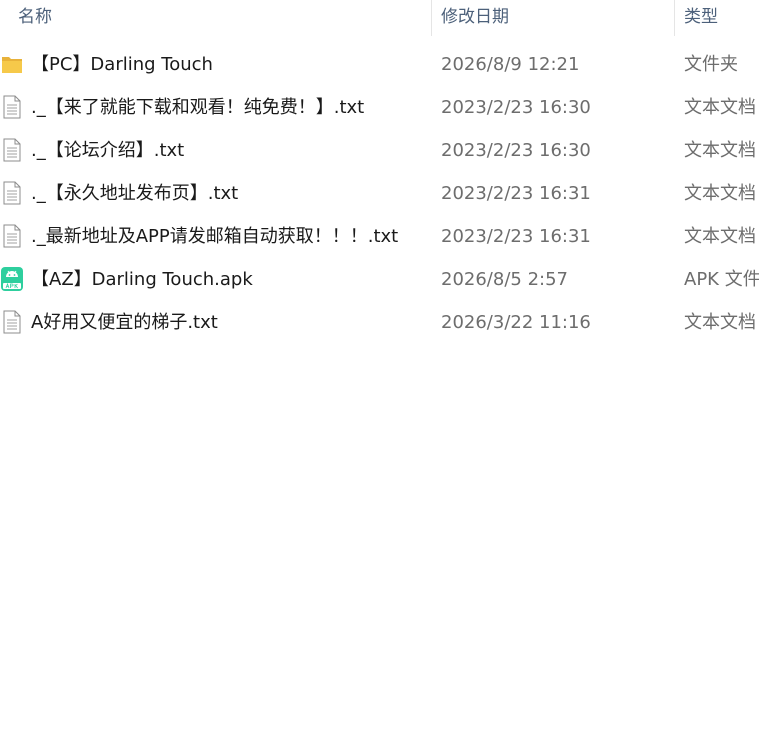 The height and width of the screenshot is (747, 759). Describe the element at coordinates (12, 279) in the screenshot. I see `apk-icon` at that location.